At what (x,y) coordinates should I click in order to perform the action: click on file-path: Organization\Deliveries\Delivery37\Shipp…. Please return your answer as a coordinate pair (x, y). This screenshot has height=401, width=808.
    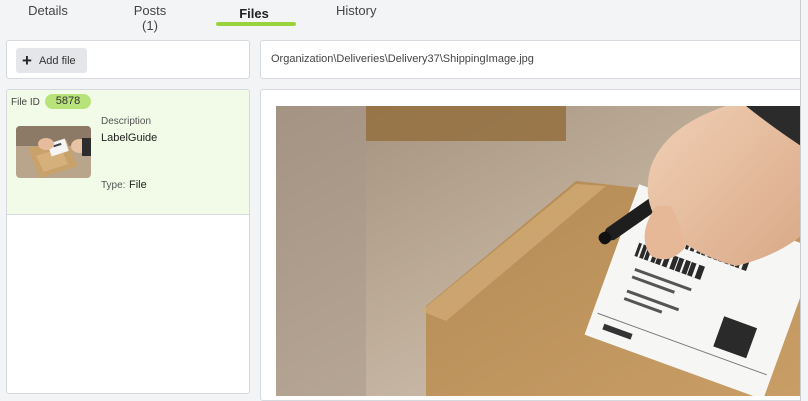
    Looking at the image, I should click on (534, 59).